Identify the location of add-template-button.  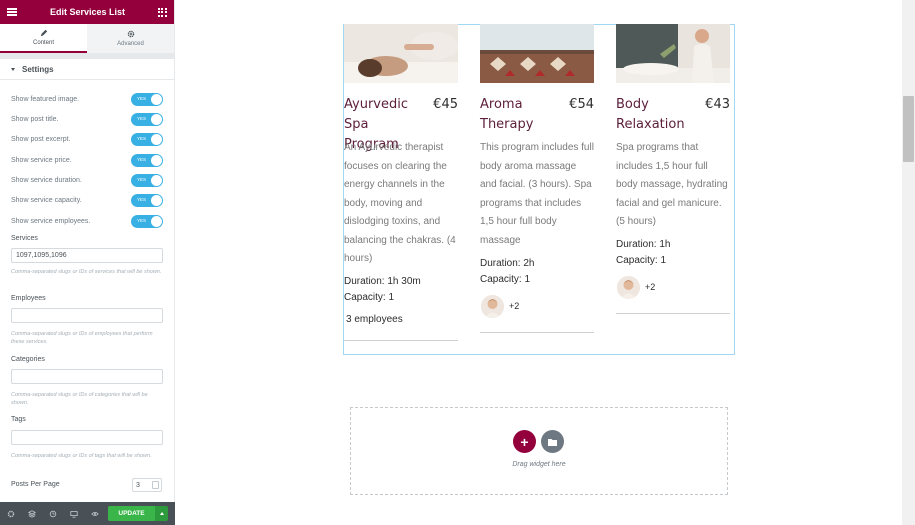
(552, 441).